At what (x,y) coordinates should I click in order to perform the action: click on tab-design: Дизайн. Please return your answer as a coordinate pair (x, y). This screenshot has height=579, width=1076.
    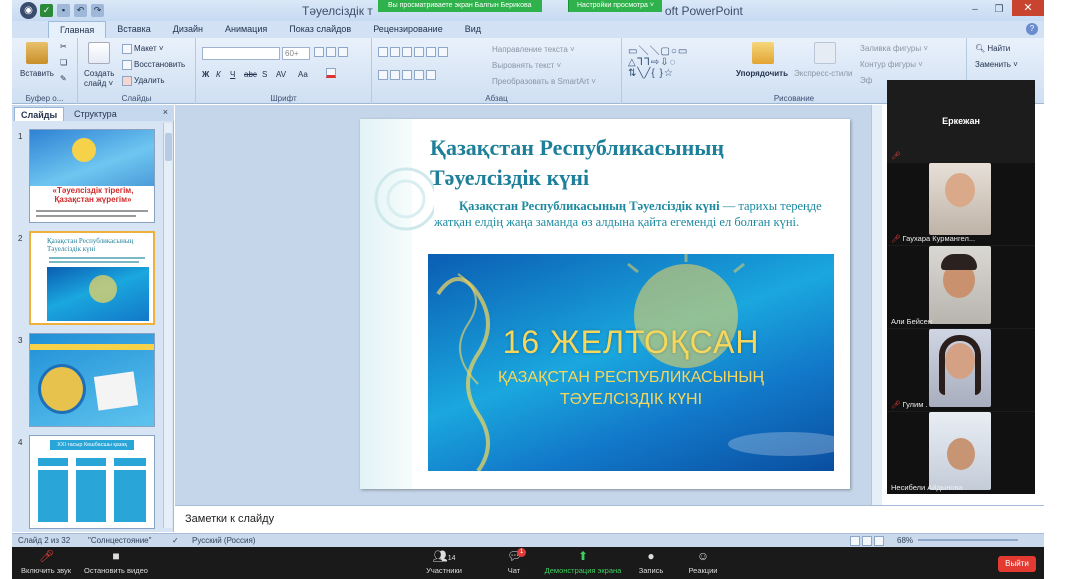
    Looking at the image, I should click on (188, 29).